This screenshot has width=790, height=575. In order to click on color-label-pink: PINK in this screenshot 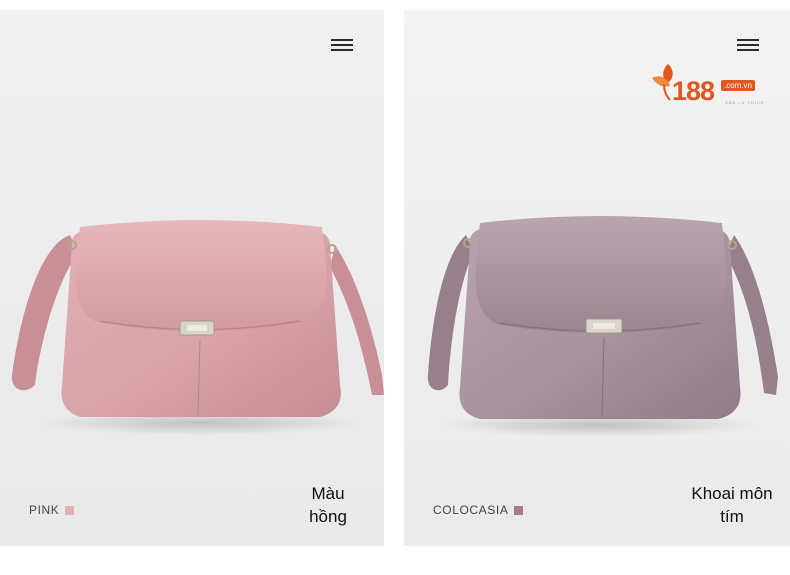, I will do `click(52, 510)`.